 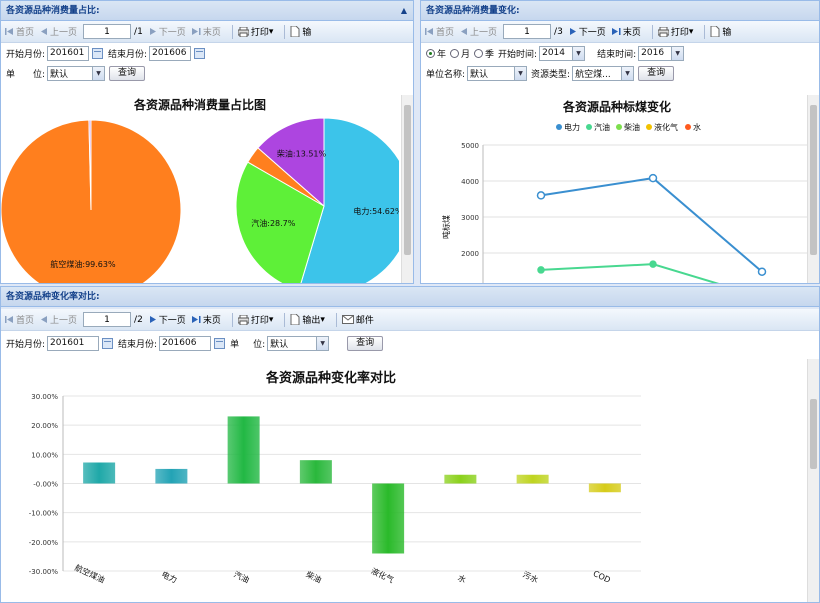 What do you see at coordinates (357, 319) in the screenshot?
I see `mail-button: 邮件` at bounding box center [357, 319].